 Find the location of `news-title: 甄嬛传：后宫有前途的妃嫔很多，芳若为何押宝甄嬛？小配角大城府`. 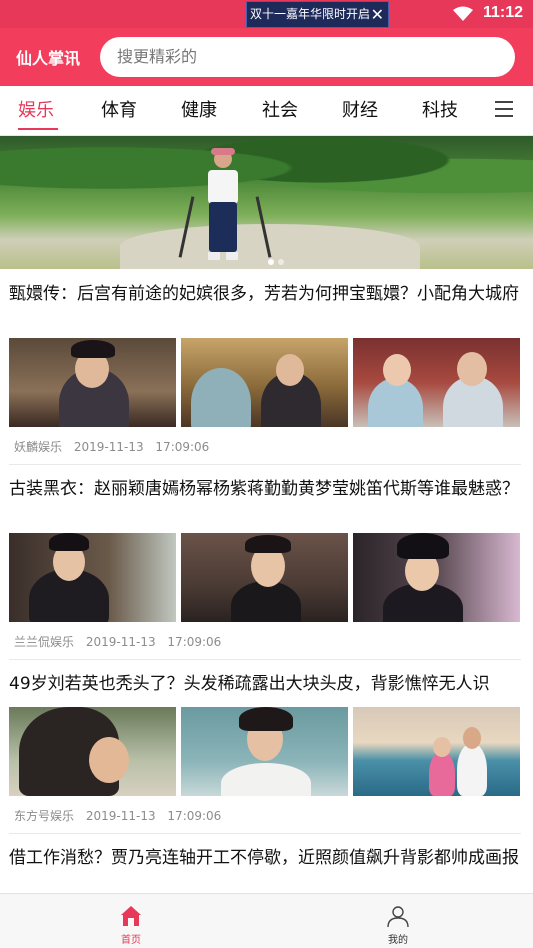

news-title: 甄嬛传：后宫有前途的妃嫔很多，芳若为何押宝甄嬛？小配角大城府 is located at coordinates (264, 294).